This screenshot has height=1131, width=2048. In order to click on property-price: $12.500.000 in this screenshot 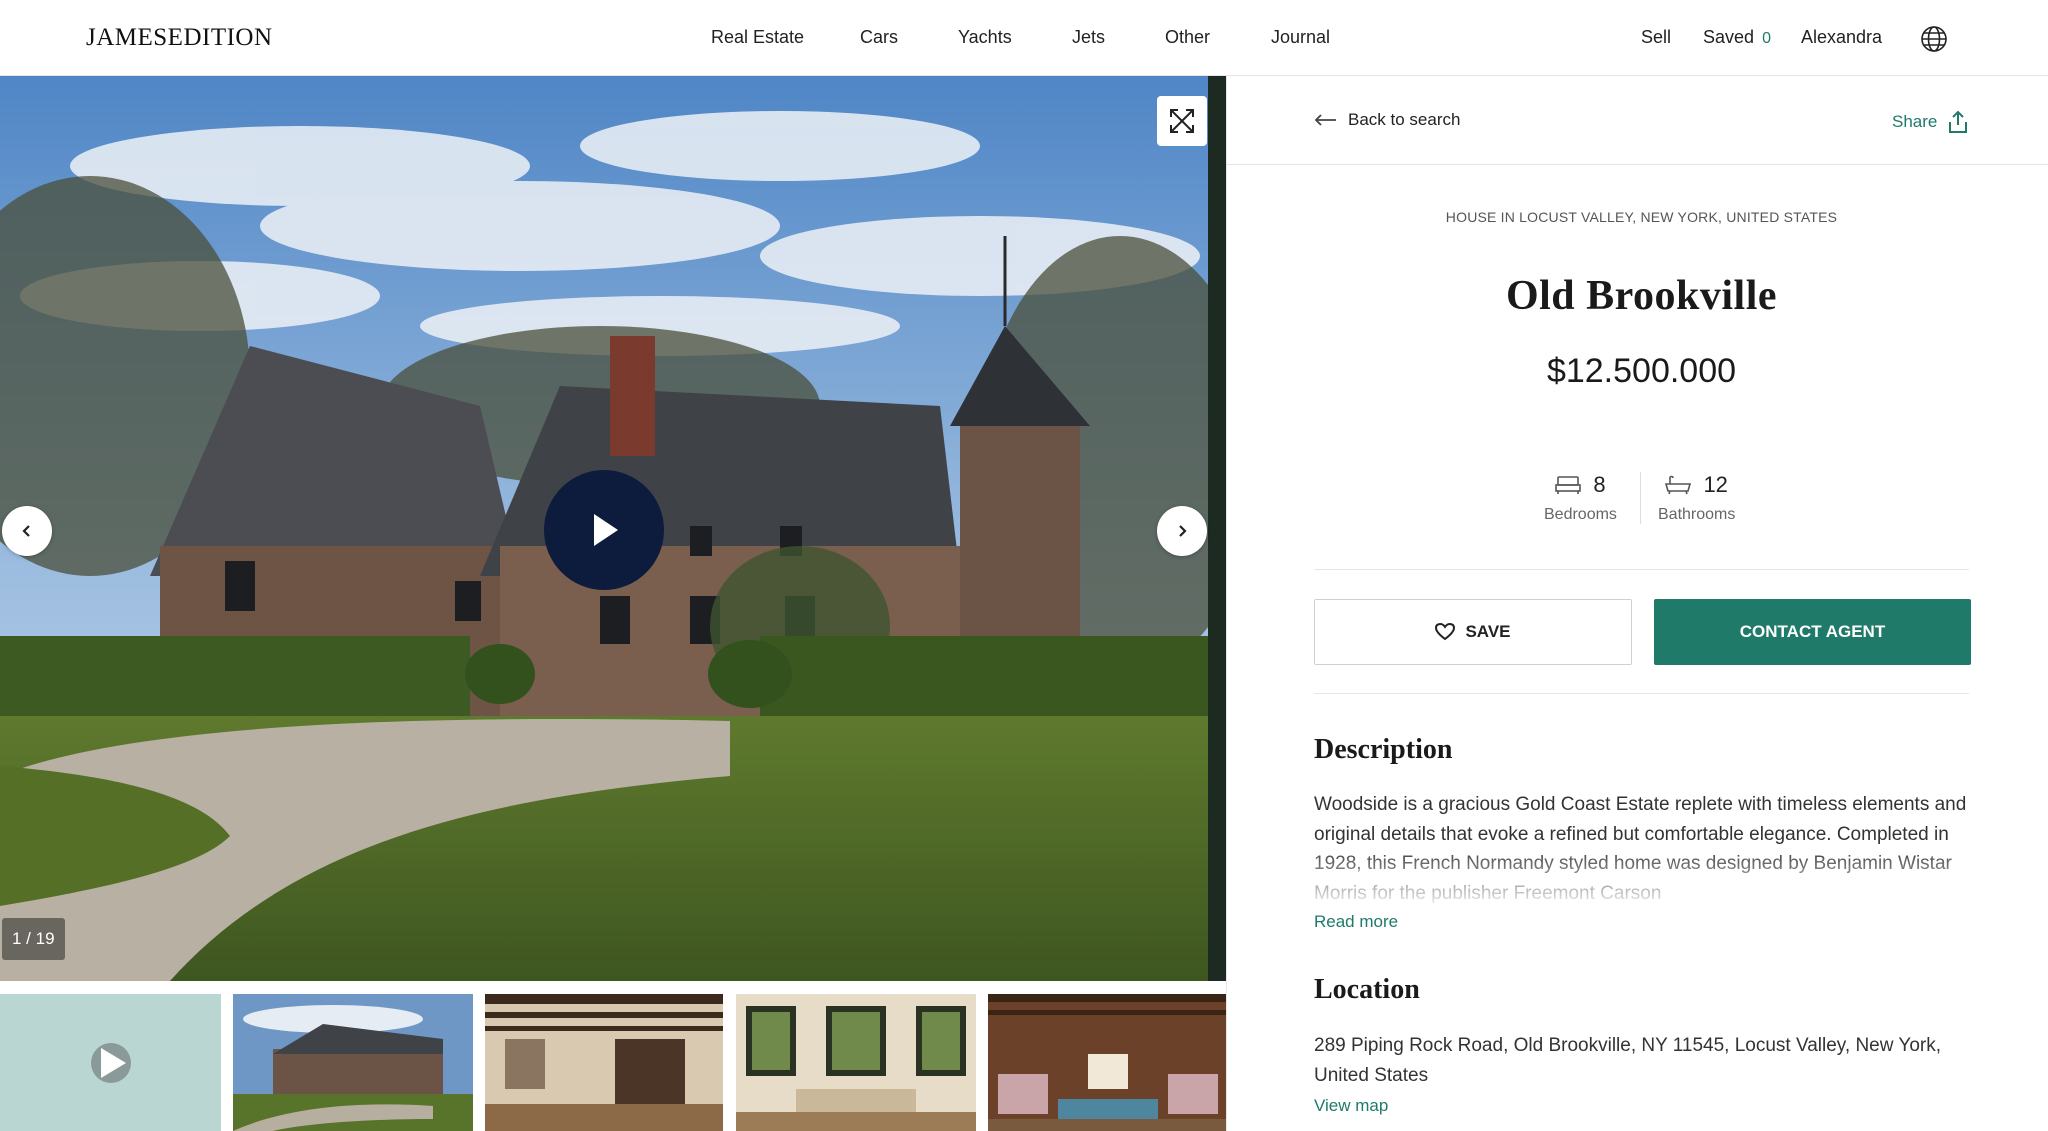, I will do `click(1641, 371)`.